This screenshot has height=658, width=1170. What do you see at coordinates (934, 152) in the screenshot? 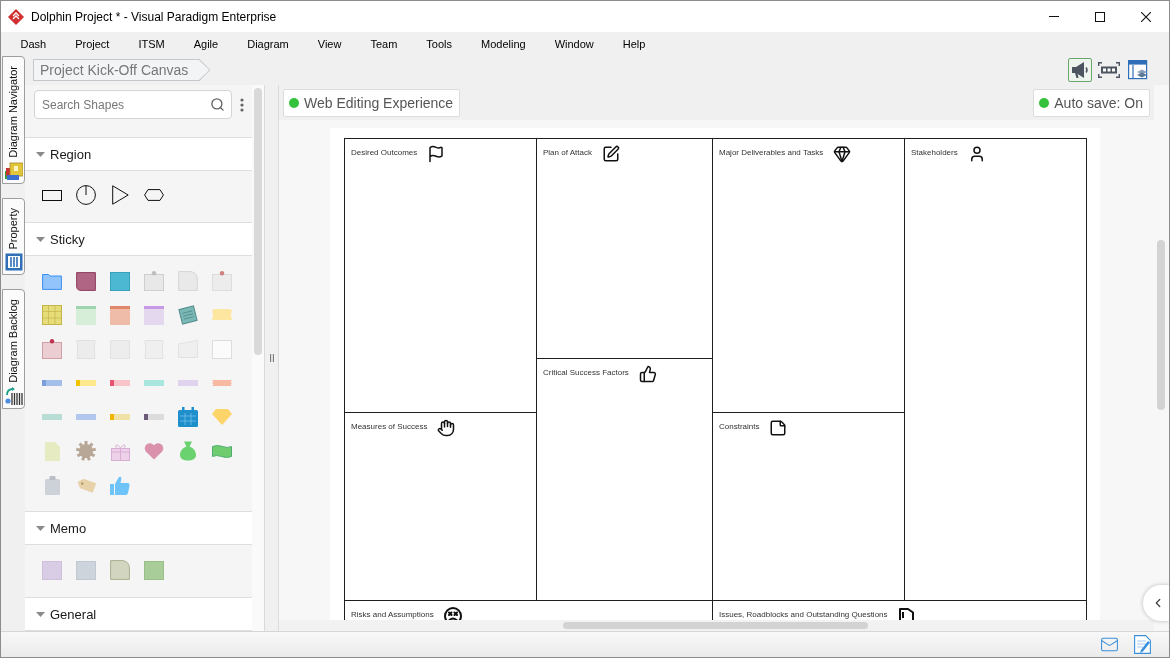
I see `section-title: Stakeholders` at bounding box center [934, 152].